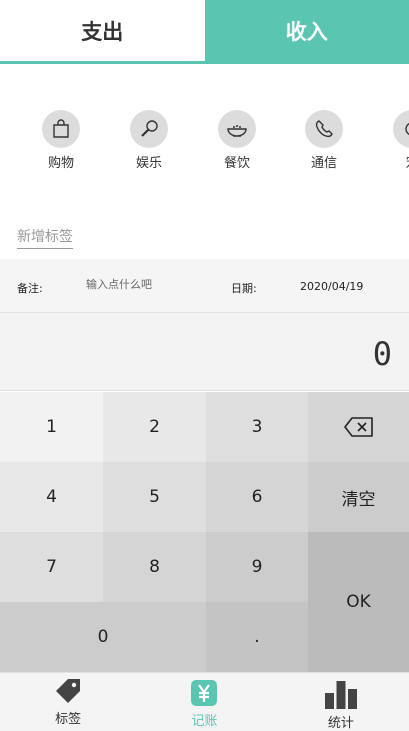  Describe the element at coordinates (148, 163) in the screenshot. I see `category-label: 娱乐` at that location.